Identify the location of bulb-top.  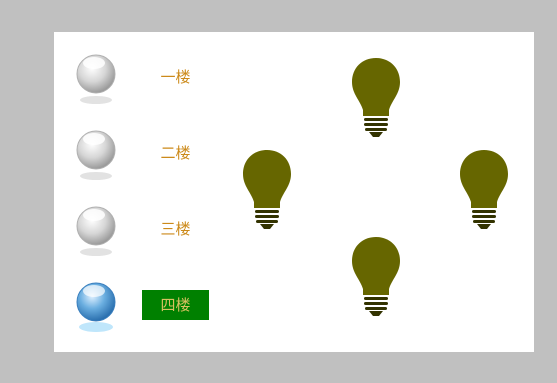
(376, 98).